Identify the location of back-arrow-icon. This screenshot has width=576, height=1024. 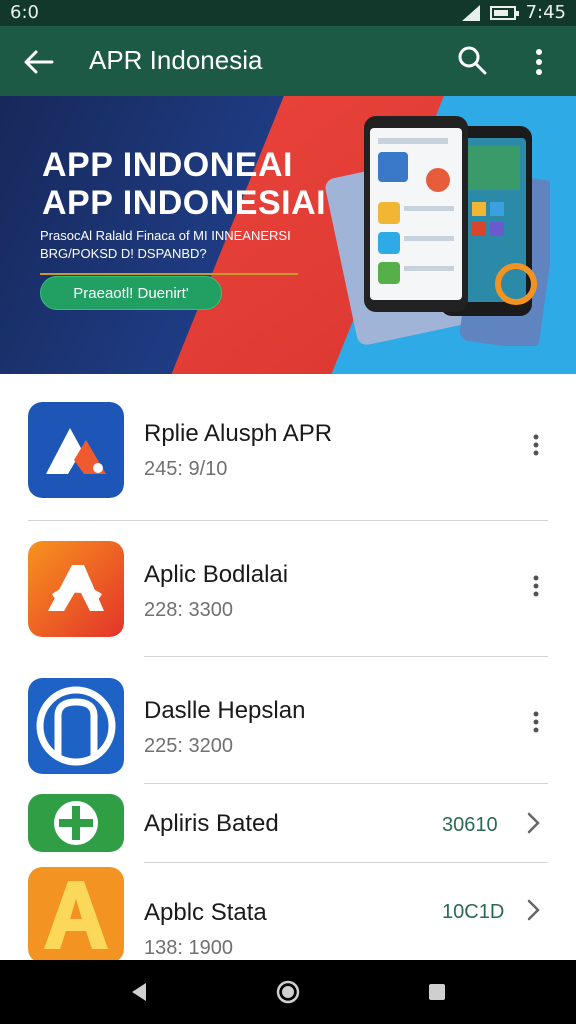
(38, 62).